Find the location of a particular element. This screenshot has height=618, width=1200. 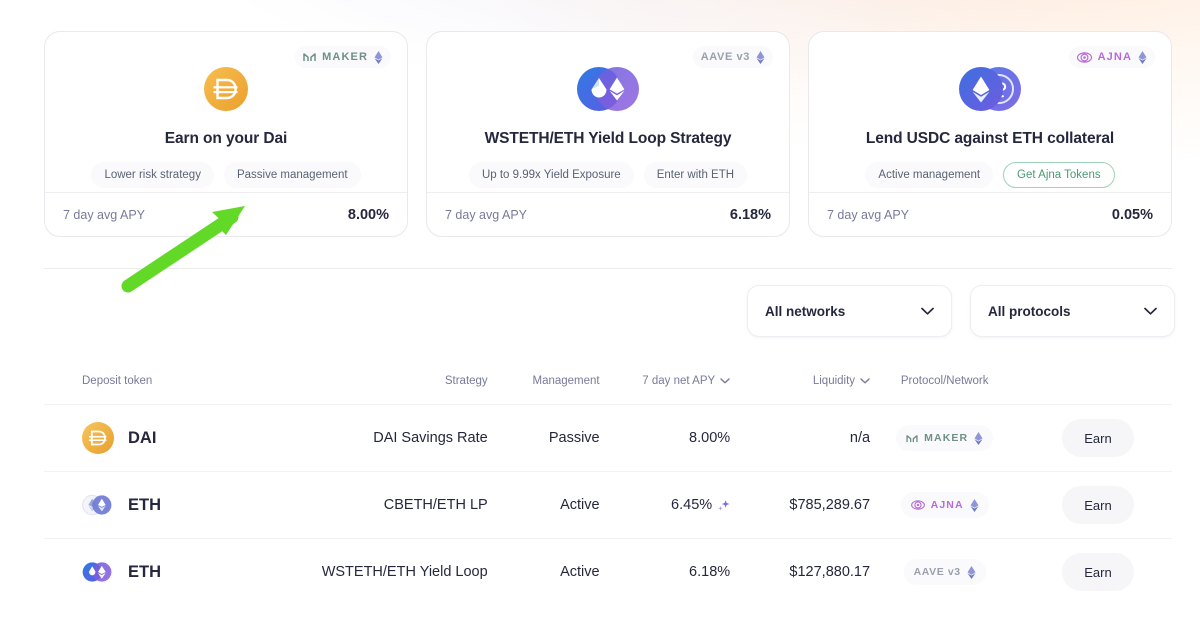

row-apy-value: 6.18% is located at coordinates (710, 572).